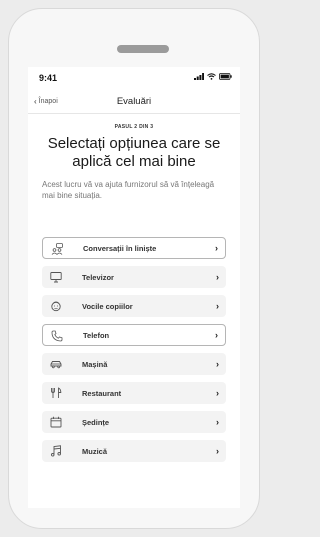  I want to click on signal-icon, so click(199, 76).